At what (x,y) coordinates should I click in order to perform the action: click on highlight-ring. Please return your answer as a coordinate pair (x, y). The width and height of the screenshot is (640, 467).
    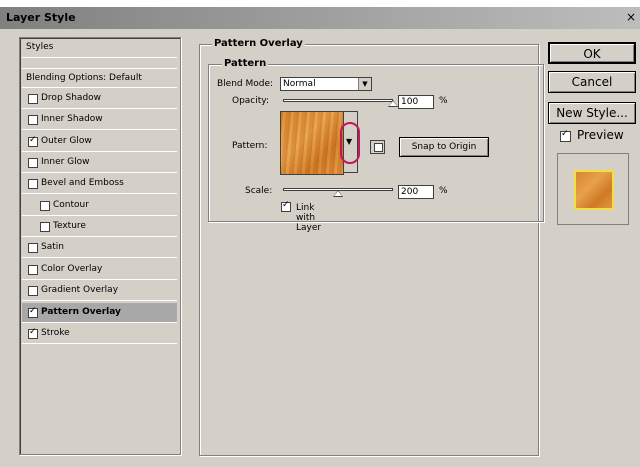
    Looking at the image, I should click on (350, 143).